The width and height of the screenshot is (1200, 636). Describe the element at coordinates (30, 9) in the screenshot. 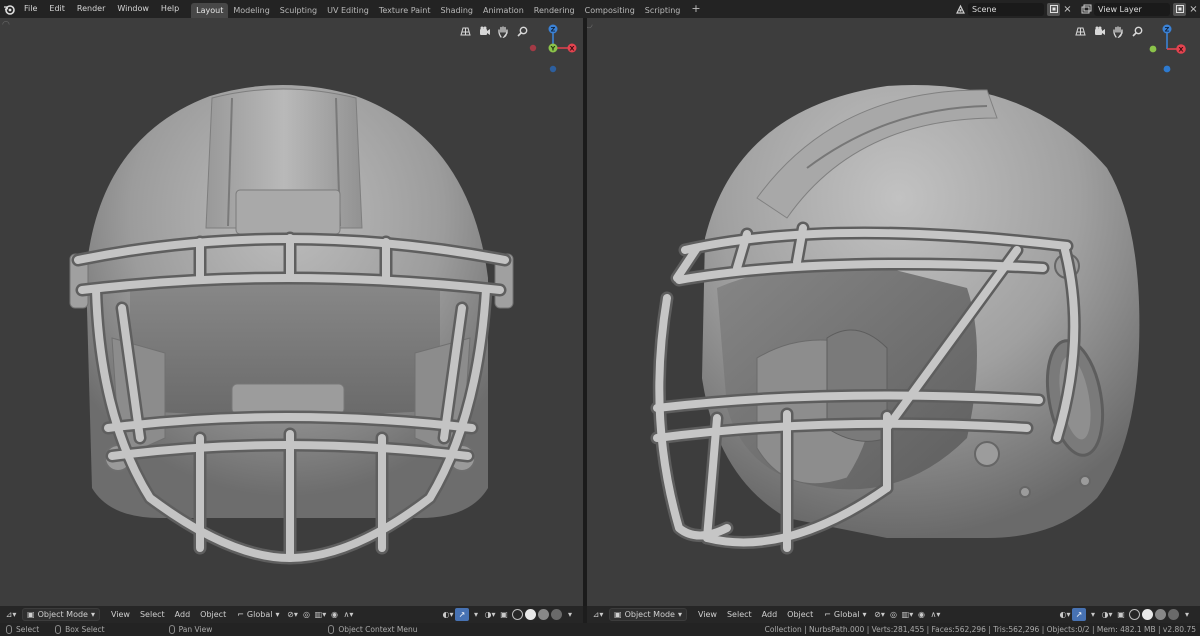

I see `menu-file: File` at that location.